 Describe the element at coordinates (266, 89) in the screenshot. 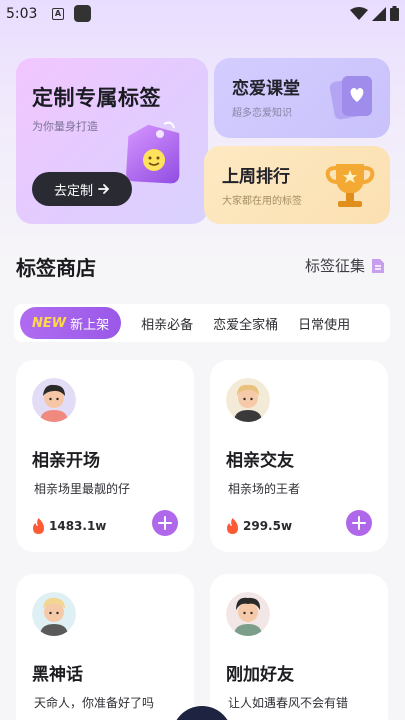

I see `love-course-title: 恋爱课堂` at that location.